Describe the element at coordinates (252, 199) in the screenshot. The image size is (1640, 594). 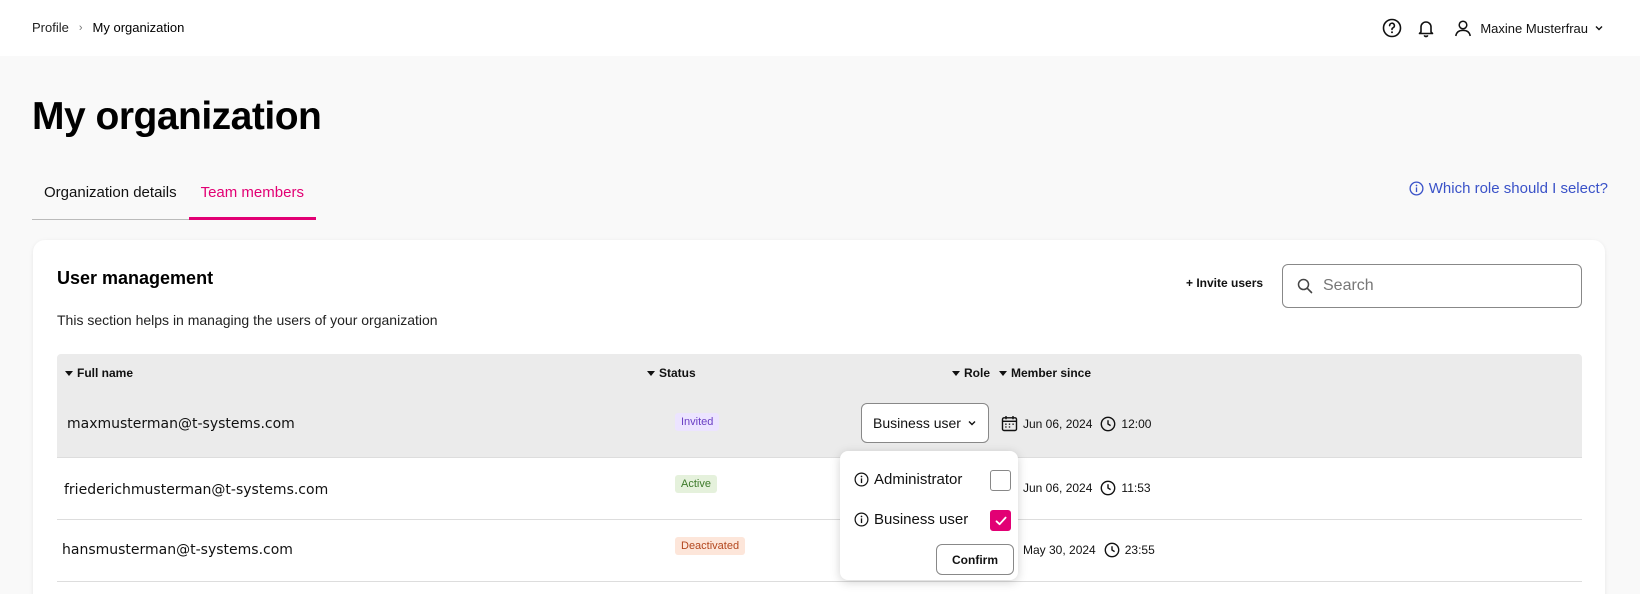
I see `tab-team-members: Team members` at that location.